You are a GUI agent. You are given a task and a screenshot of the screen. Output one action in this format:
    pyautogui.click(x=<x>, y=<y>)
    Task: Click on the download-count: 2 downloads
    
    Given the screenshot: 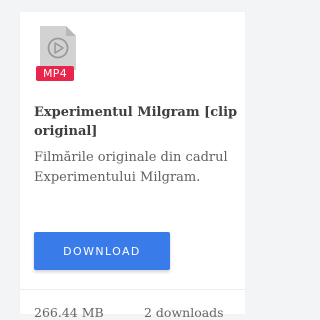 What is the action you would take?
    pyautogui.click(x=184, y=312)
    